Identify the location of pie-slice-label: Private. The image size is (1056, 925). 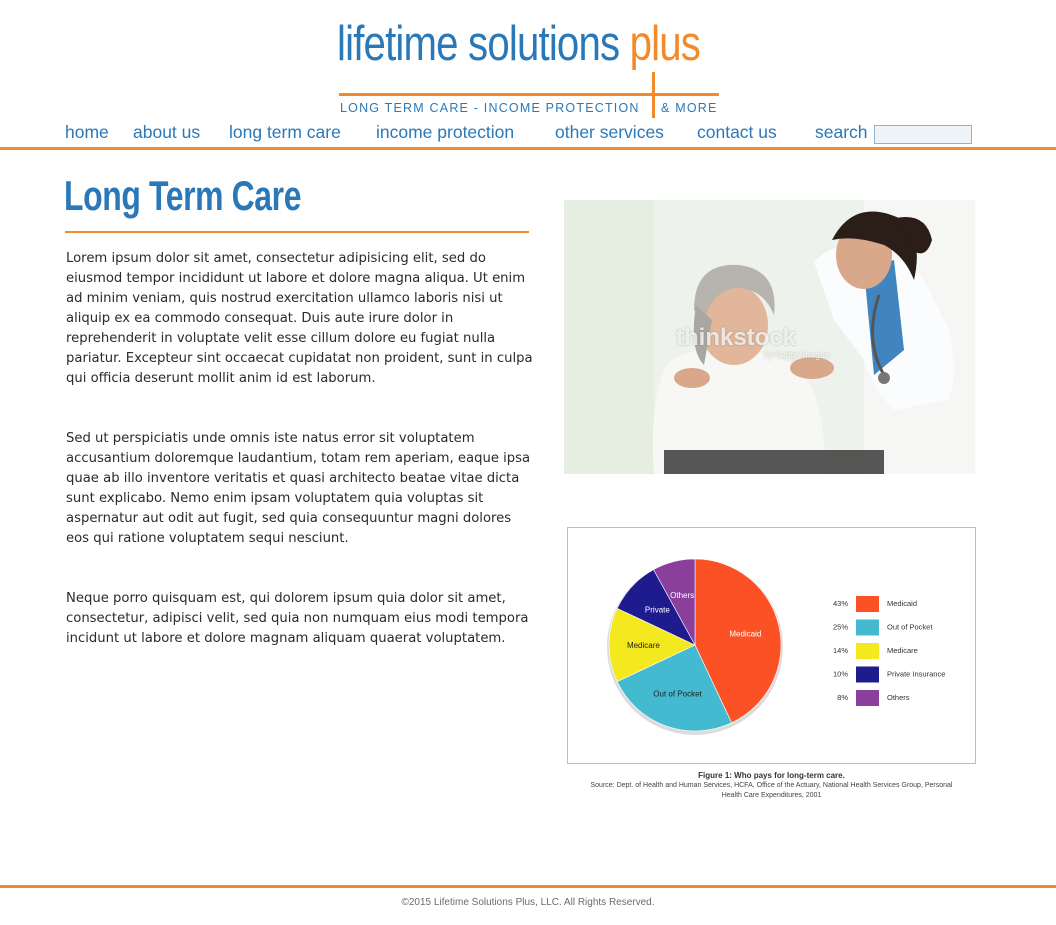
(657, 610).